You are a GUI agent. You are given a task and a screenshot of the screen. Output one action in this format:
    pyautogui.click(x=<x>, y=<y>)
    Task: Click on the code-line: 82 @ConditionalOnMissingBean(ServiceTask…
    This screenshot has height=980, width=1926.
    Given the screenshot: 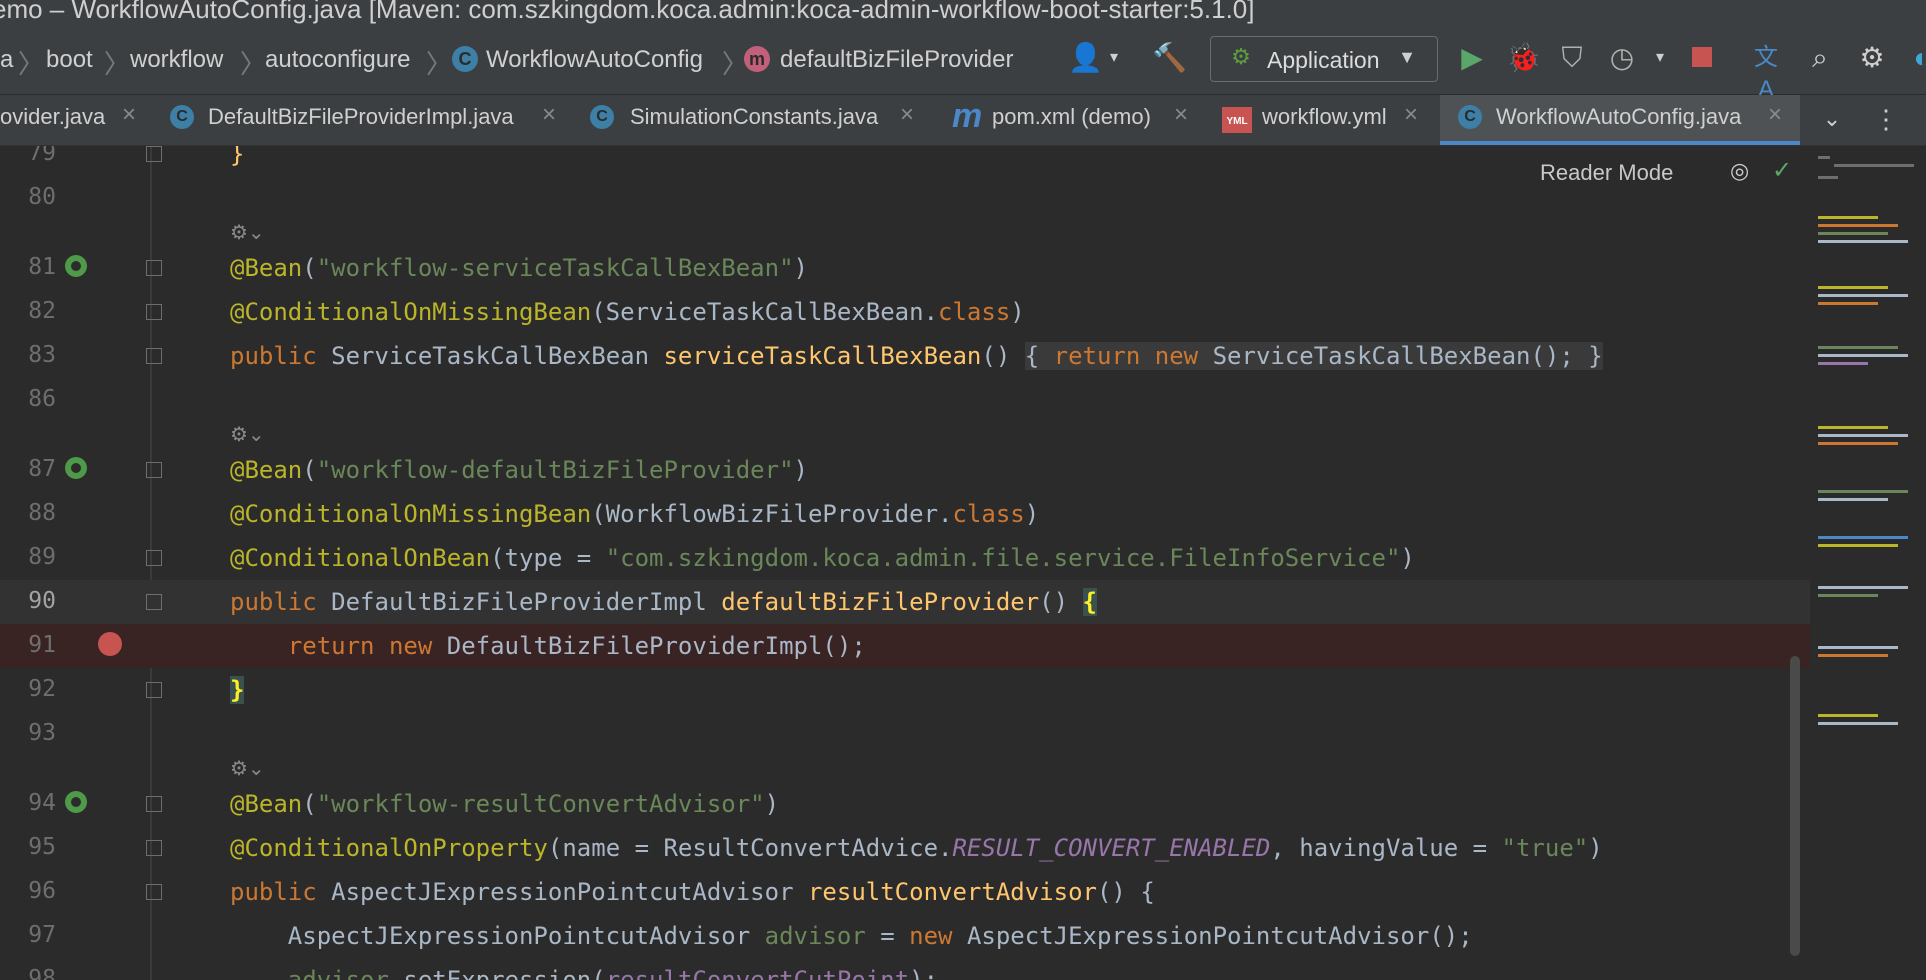 What is the action you would take?
    pyautogui.click(x=905, y=312)
    